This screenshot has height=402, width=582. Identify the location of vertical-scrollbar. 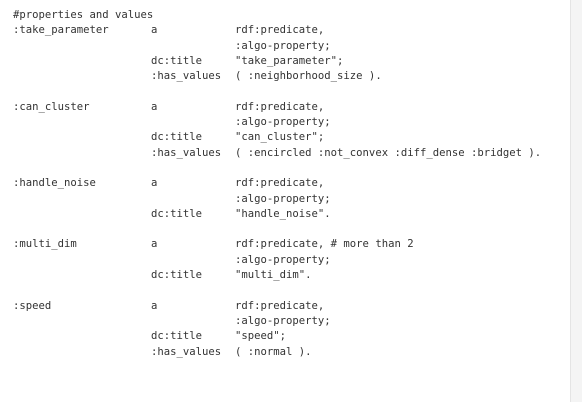
(576, 201).